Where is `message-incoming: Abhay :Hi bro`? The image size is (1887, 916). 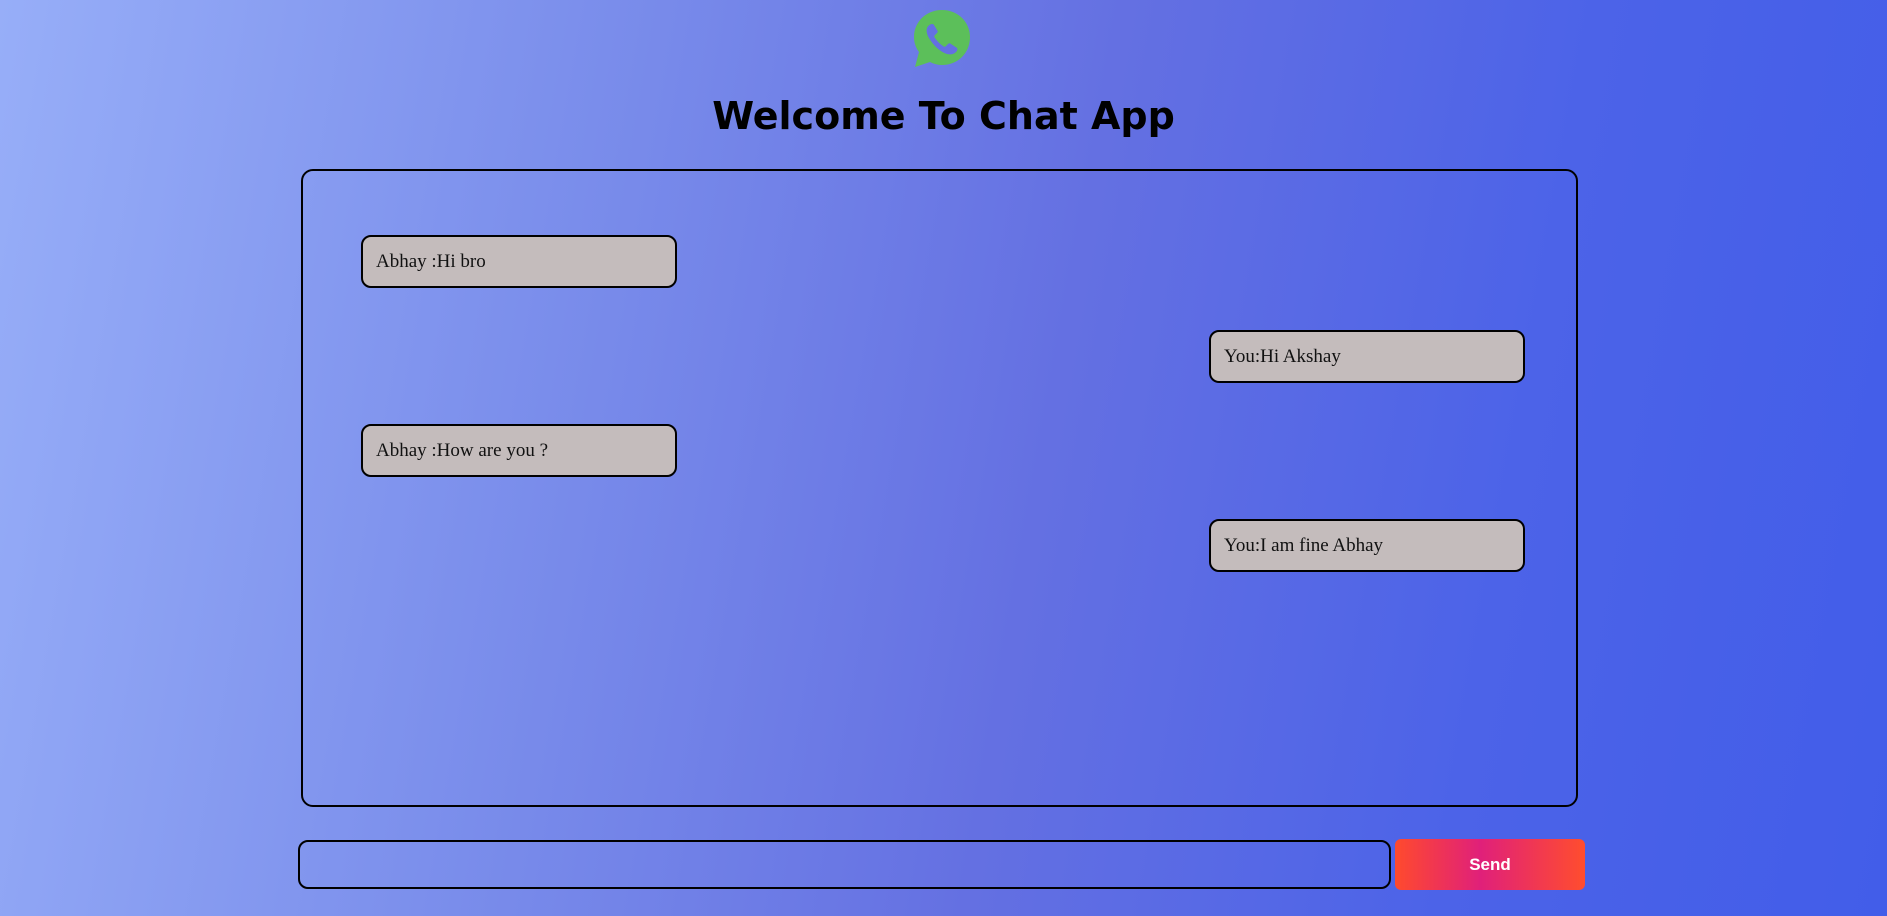
message-incoming: Abhay :Hi bro is located at coordinates (519, 261).